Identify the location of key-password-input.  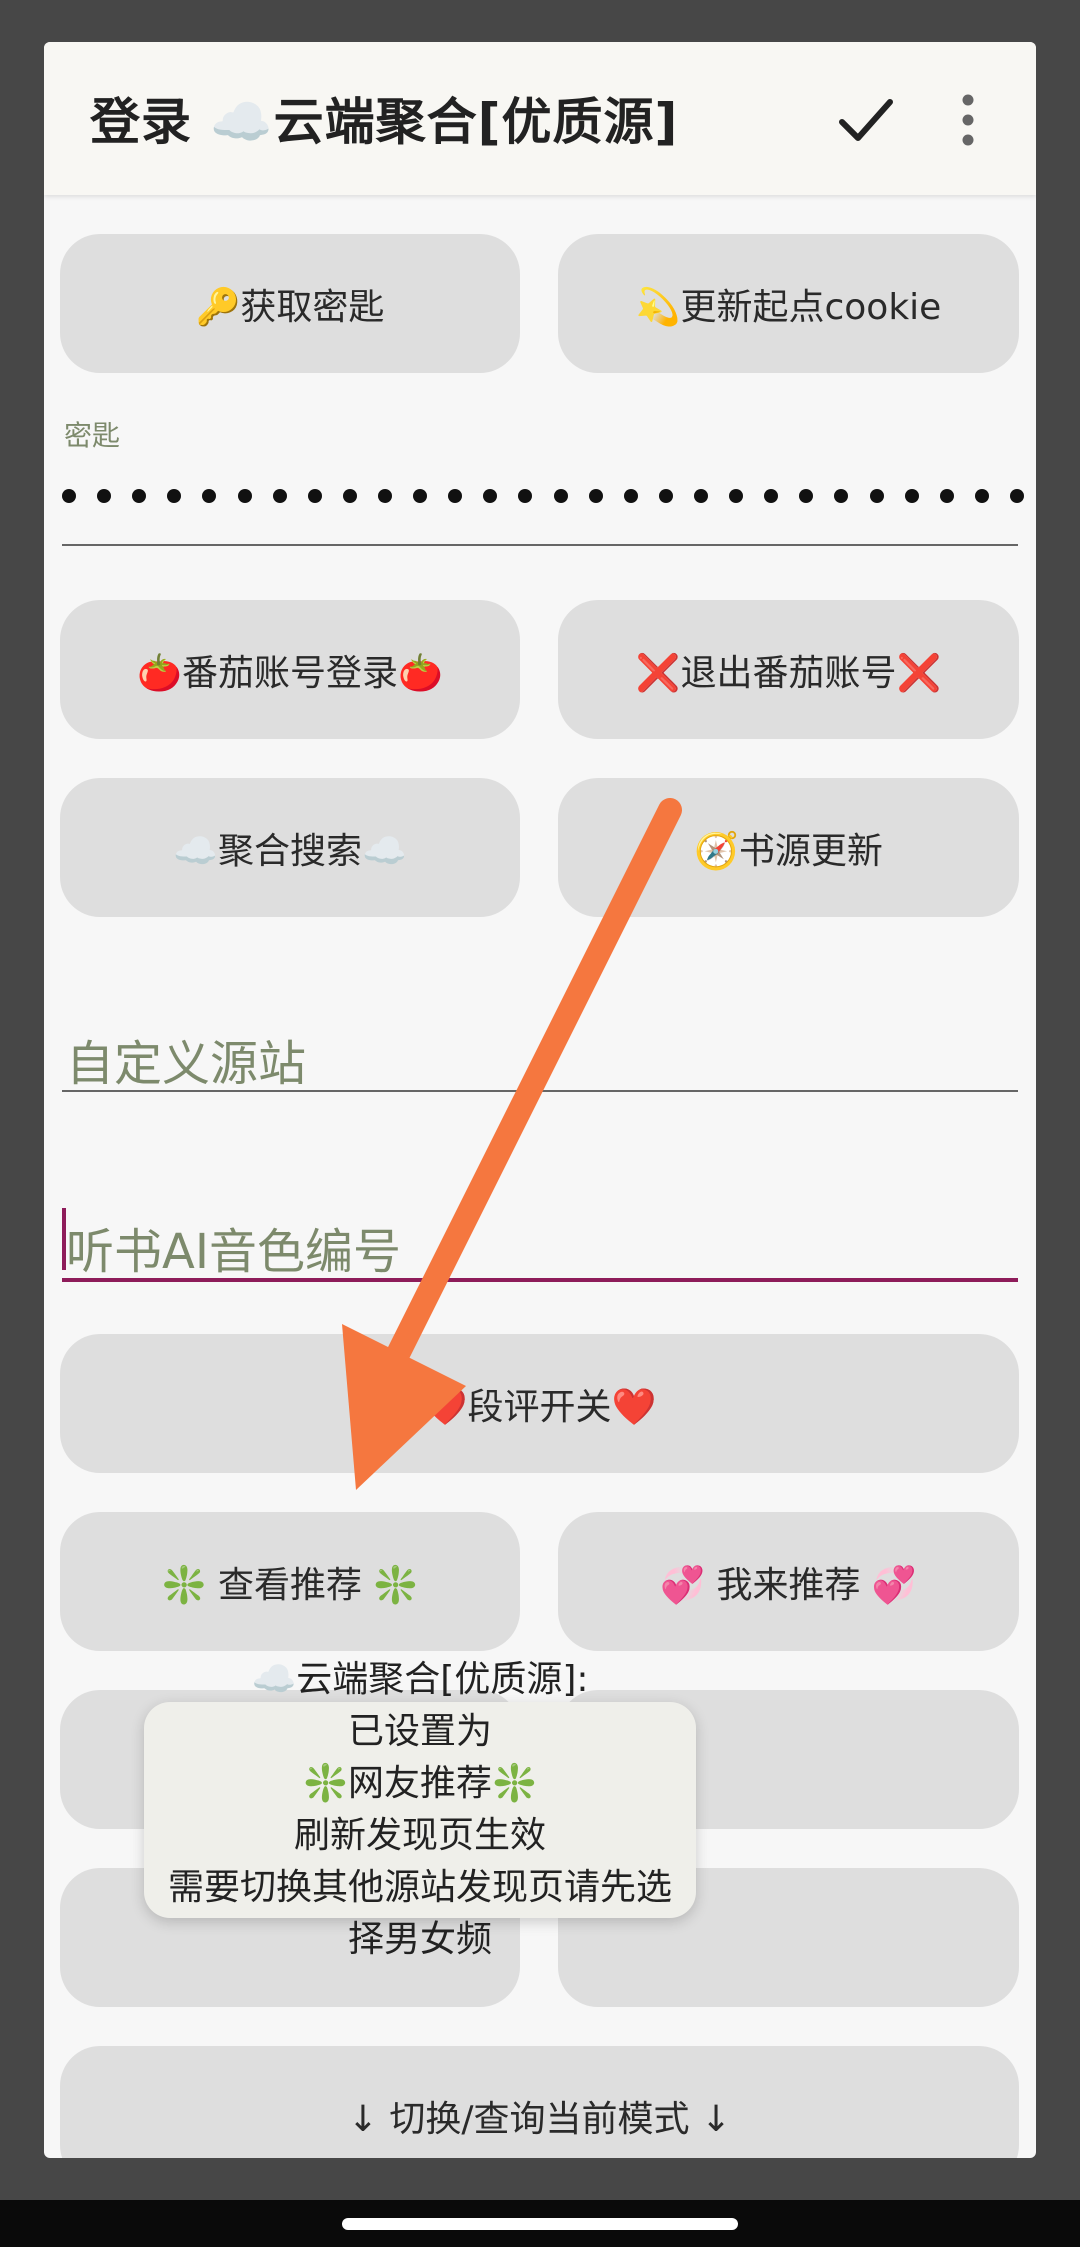
(543, 496).